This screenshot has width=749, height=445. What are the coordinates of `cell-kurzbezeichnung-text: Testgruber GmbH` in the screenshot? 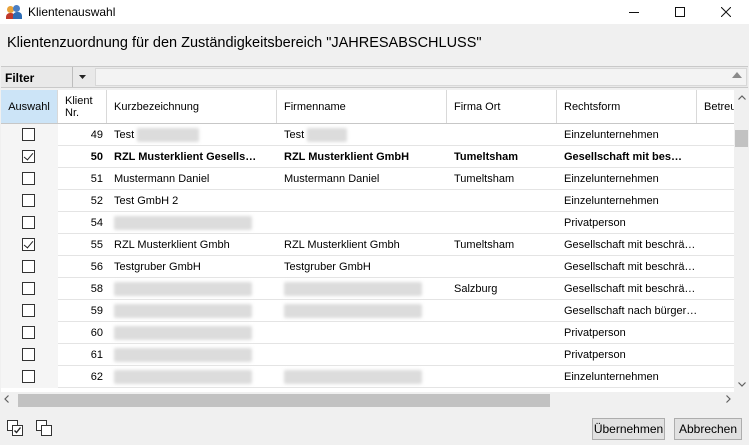 It's located at (157, 267).